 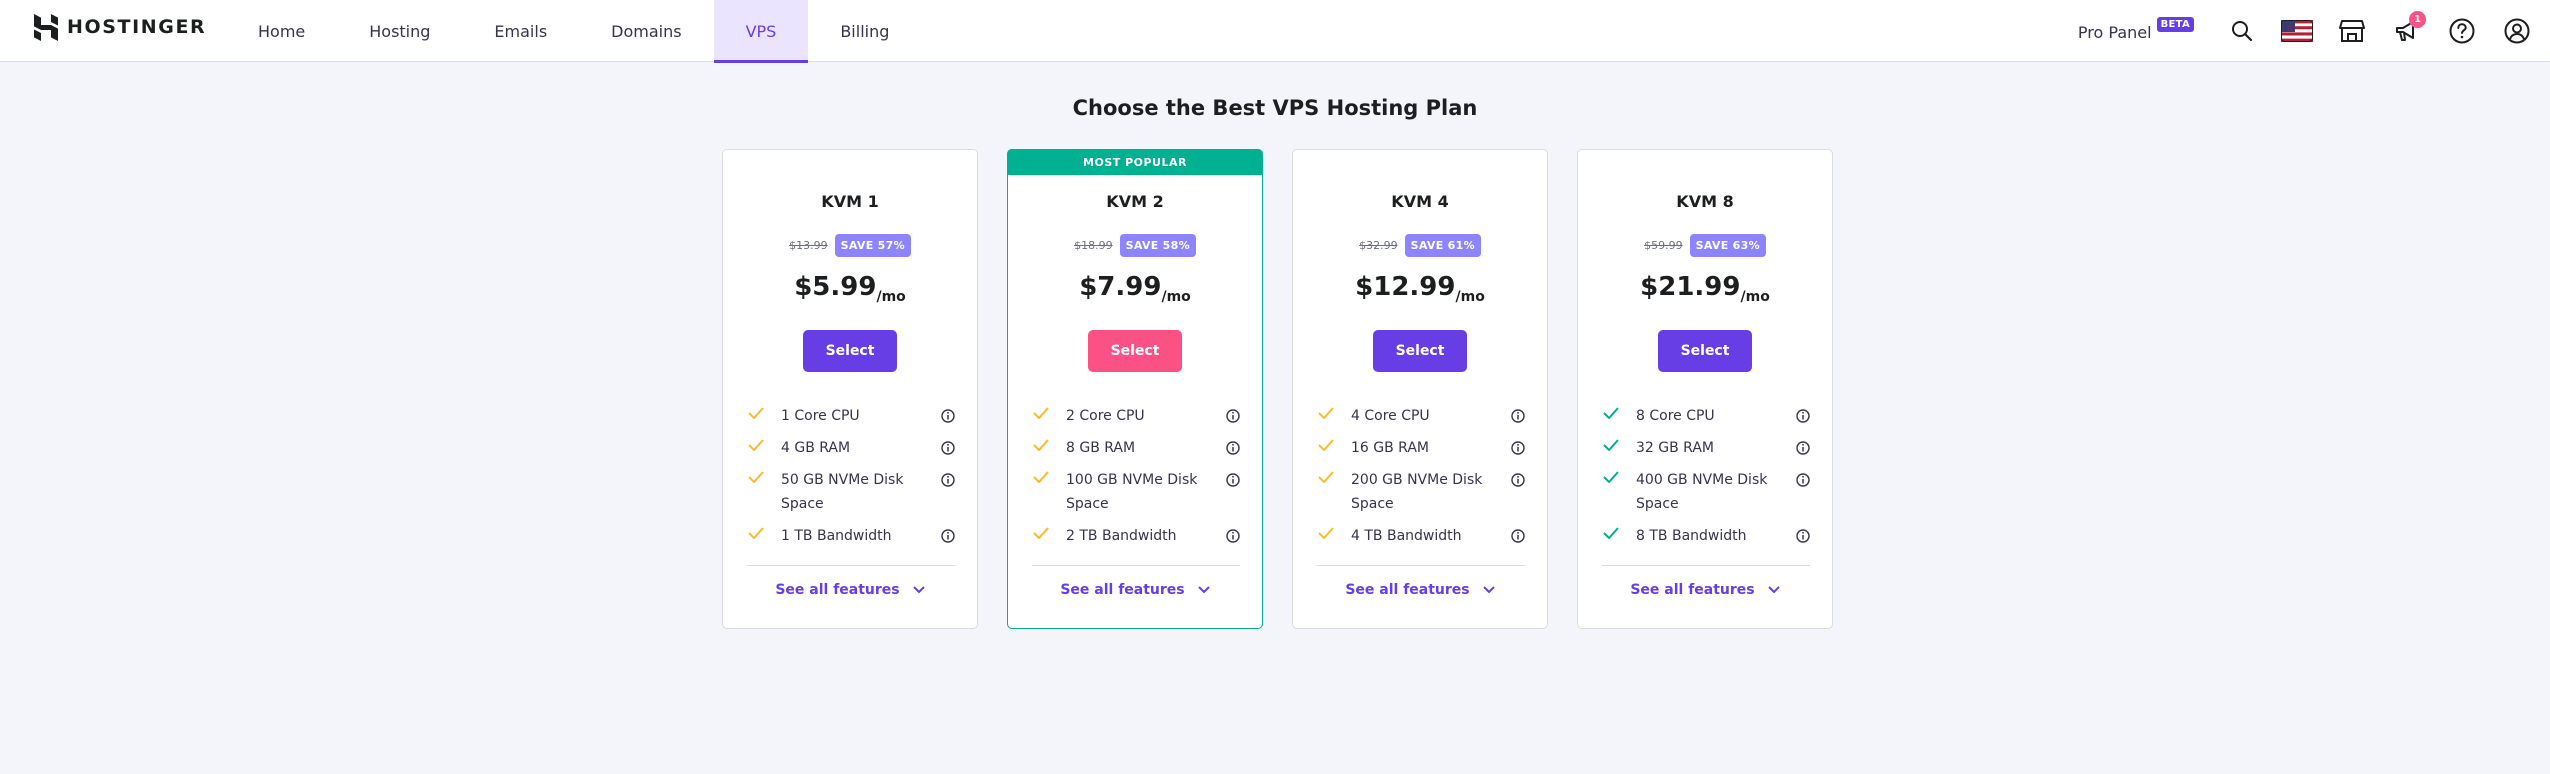 What do you see at coordinates (1706, 540) in the screenshot?
I see `feature-item: 8 TB Bandwidth` at bounding box center [1706, 540].